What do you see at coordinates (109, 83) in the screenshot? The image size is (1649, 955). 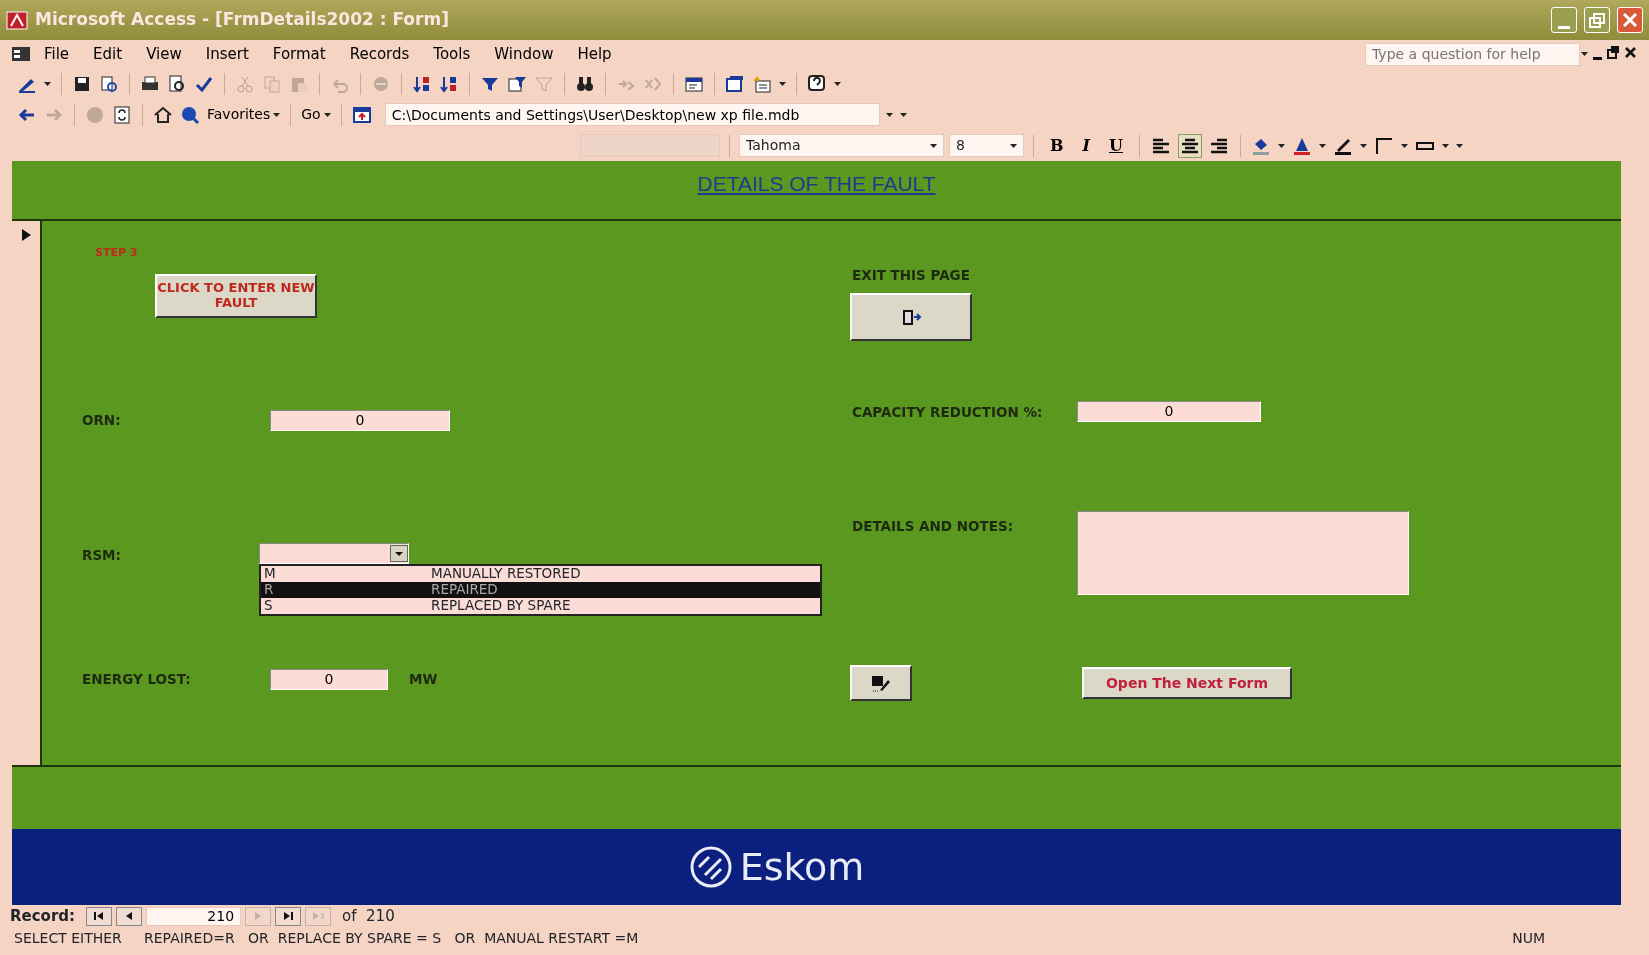 I see `file-search-icon` at bounding box center [109, 83].